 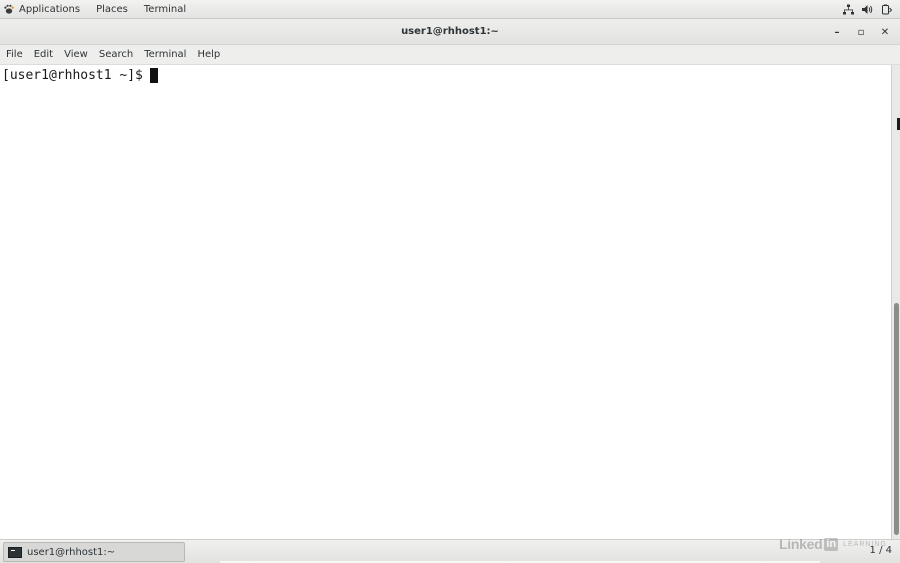 I want to click on scrollbar-thumb, so click(x=896, y=419).